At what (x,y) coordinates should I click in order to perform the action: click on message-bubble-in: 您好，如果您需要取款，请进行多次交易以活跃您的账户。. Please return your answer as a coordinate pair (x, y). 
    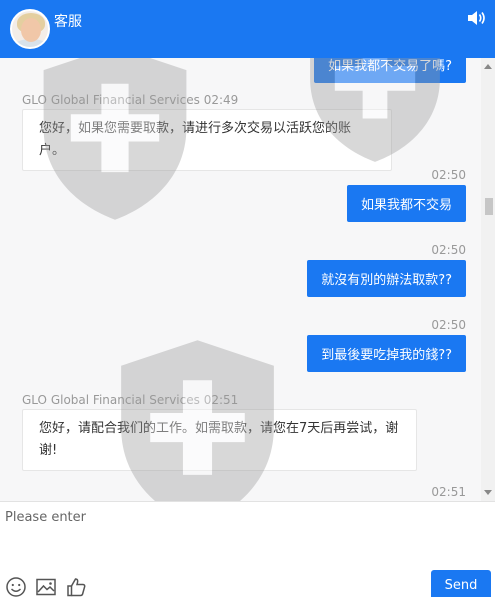
    Looking at the image, I should click on (207, 140).